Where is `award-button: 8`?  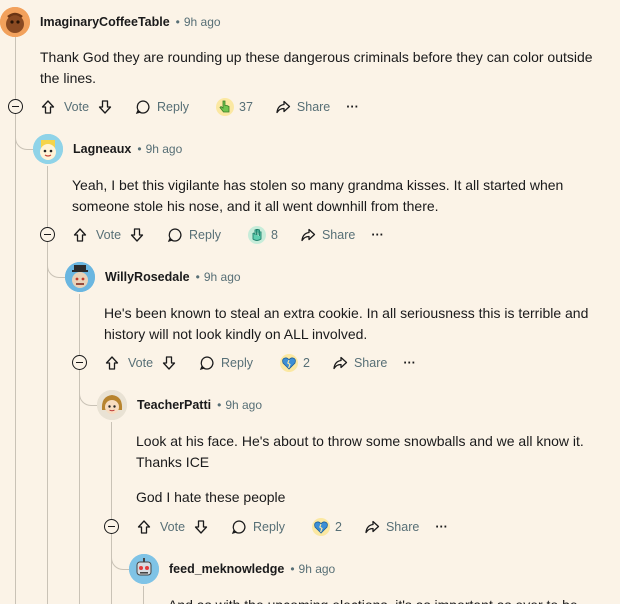
award-button: 8 is located at coordinates (262, 235).